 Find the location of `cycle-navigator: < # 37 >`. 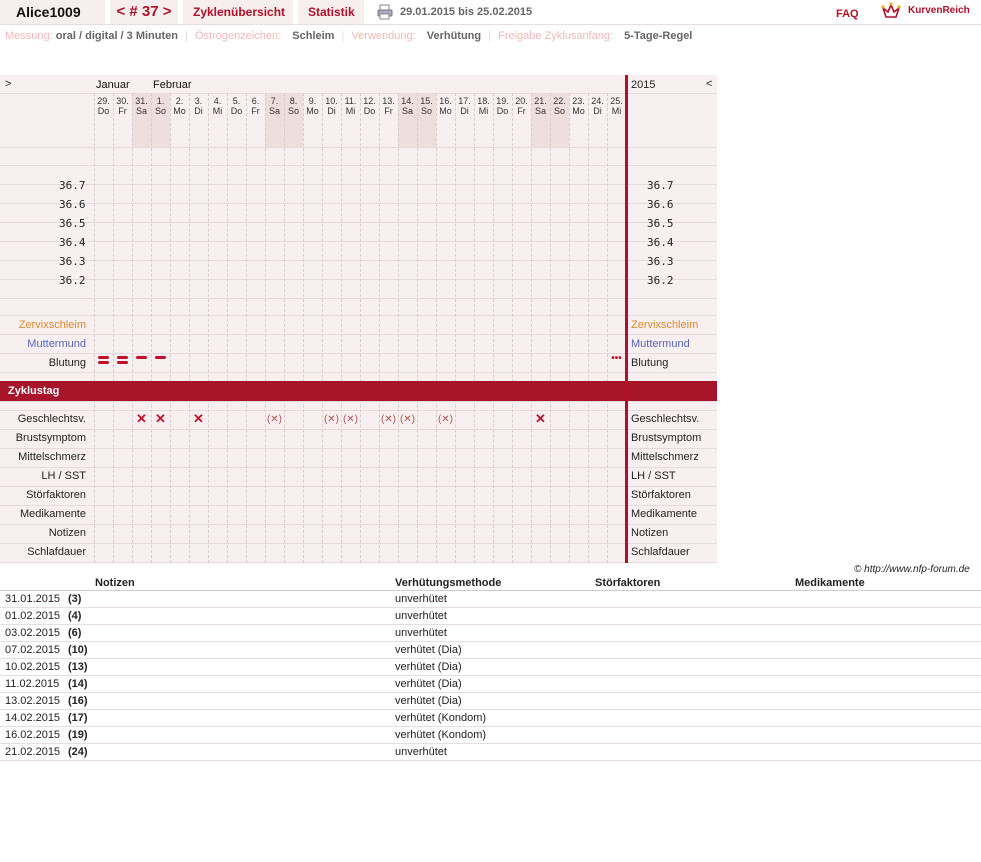

cycle-navigator: < # 37 > is located at coordinates (144, 12).